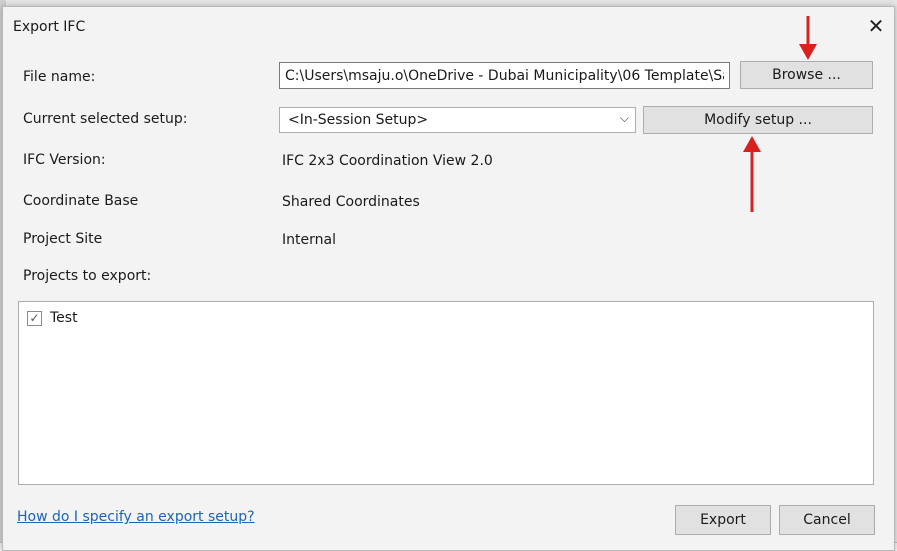  I want to click on close-button: ✕, so click(876, 27).